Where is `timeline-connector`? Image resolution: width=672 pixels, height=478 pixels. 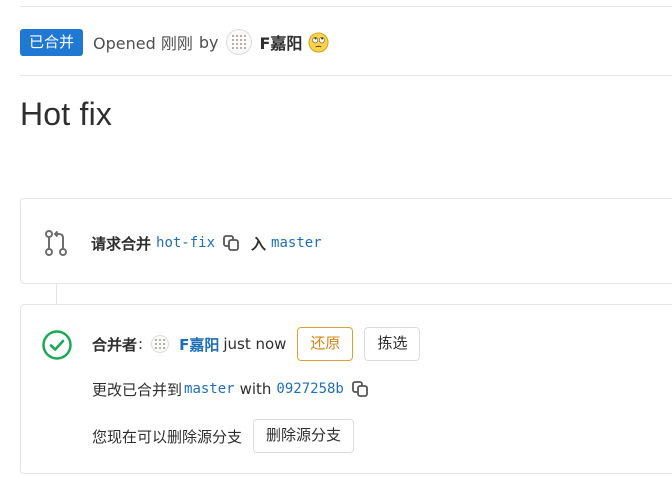 timeline-connector is located at coordinates (56, 294).